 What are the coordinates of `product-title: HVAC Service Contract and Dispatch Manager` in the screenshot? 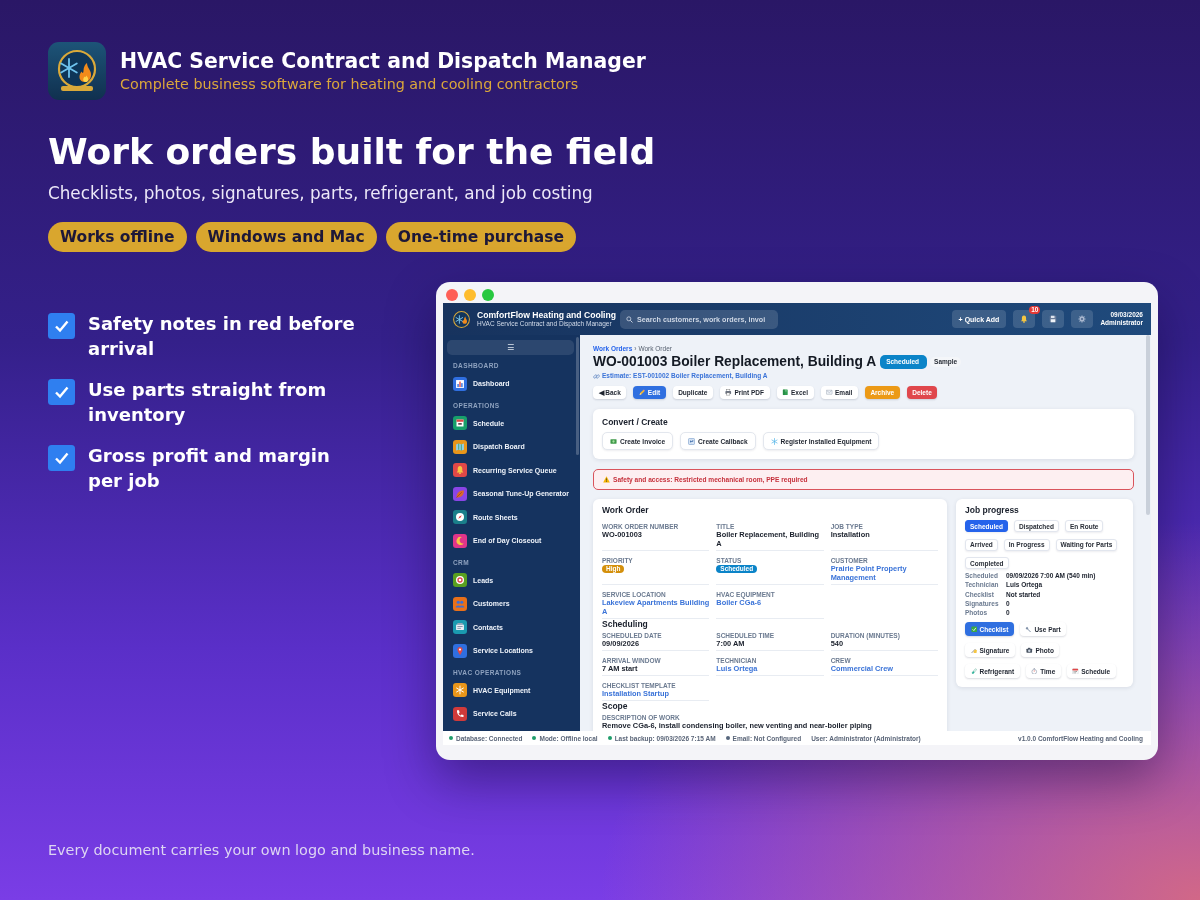 It's located at (383, 61).